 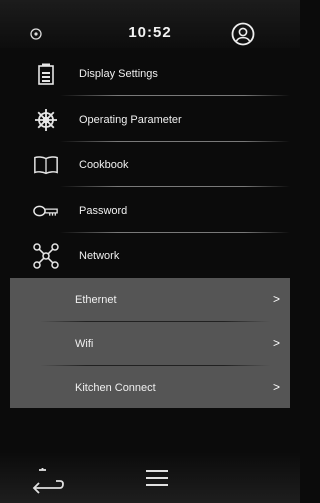 I want to click on menu-item-password: Password, so click(x=150, y=210).